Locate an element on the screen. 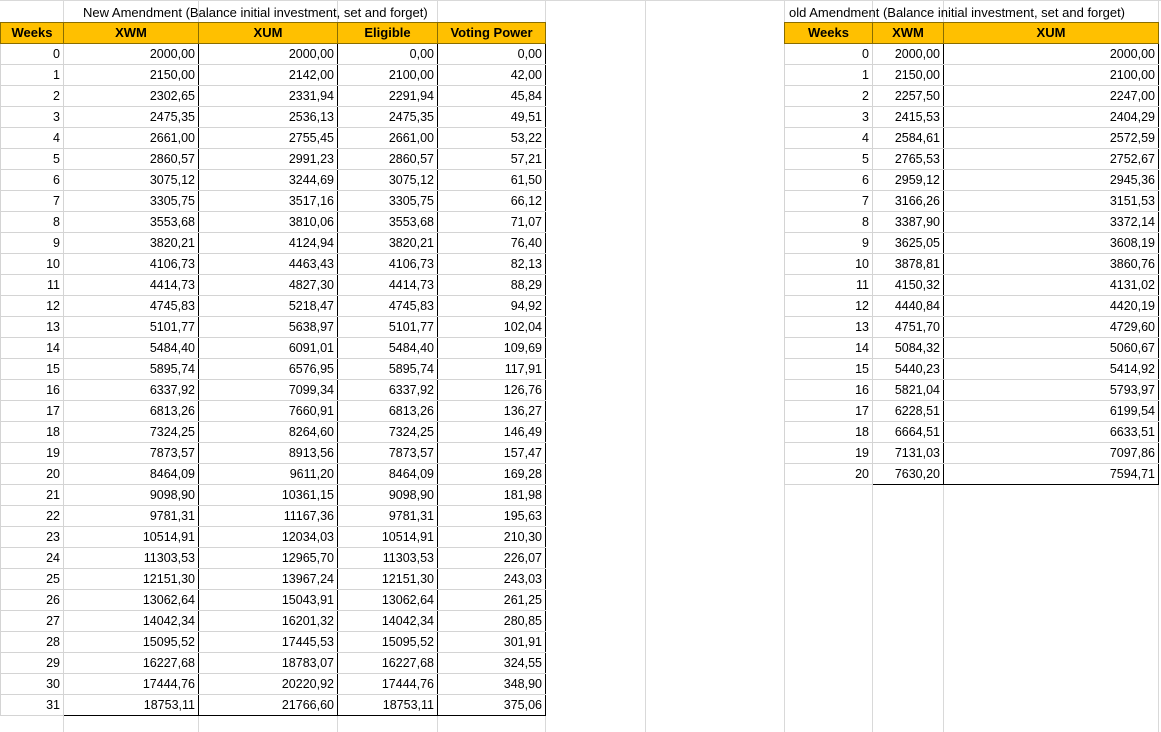 The width and height of the screenshot is (1161, 732). cell-eligible: 14042,34 is located at coordinates (387, 621).